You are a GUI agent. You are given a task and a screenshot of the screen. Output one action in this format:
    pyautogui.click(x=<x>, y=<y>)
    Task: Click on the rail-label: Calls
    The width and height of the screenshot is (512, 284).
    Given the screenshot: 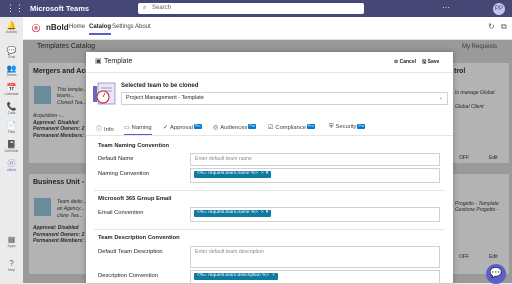 What is the action you would take?
    pyautogui.click(x=11, y=113)
    